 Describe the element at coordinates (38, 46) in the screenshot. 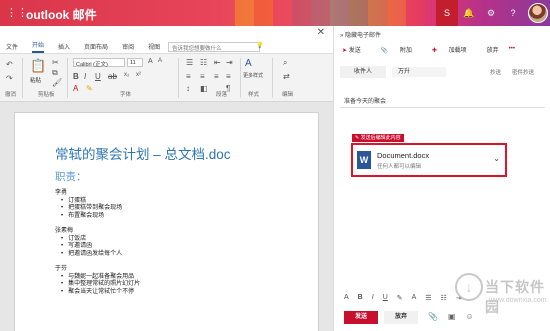

I see `tab-home: 开始` at that location.